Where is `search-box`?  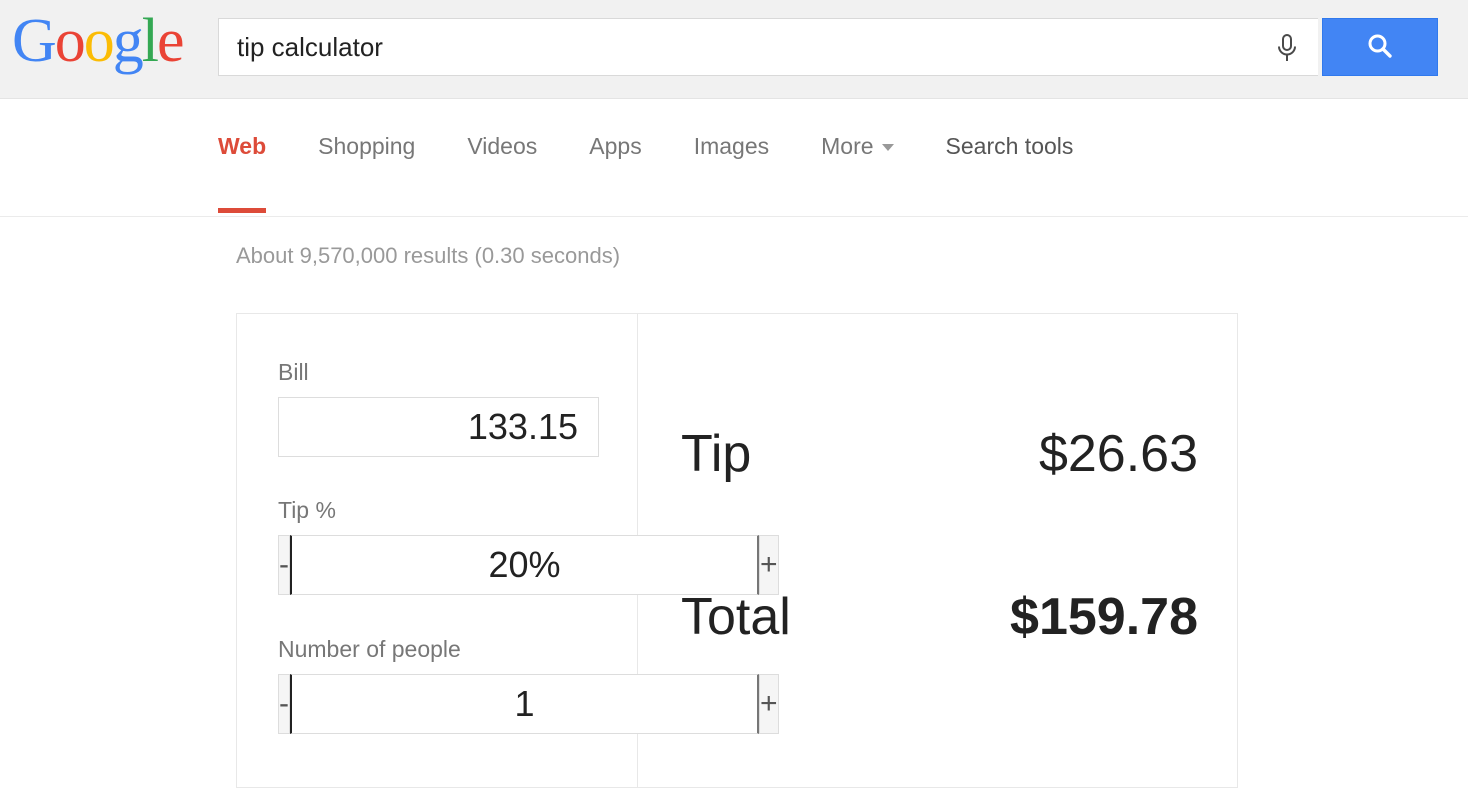
search-box is located at coordinates (768, 47).